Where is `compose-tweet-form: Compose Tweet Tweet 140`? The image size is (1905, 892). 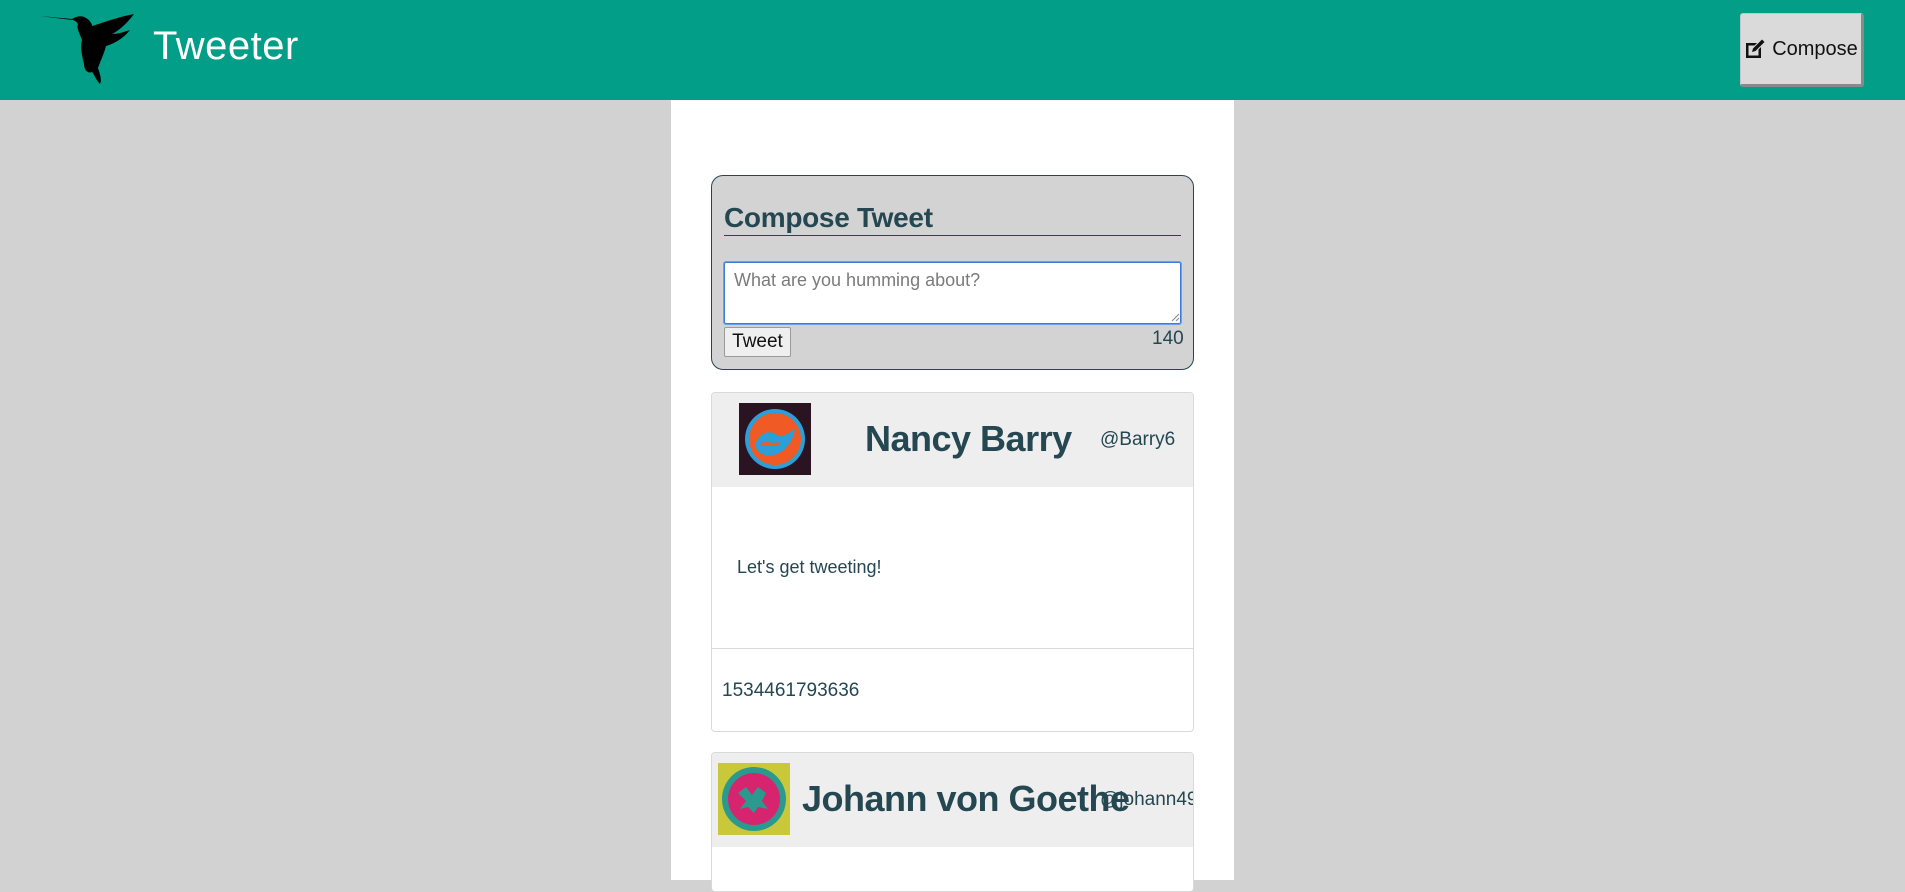 compose-tweet-form: Compose Tweet Tweet 140 is located at coordinates (952, 272).